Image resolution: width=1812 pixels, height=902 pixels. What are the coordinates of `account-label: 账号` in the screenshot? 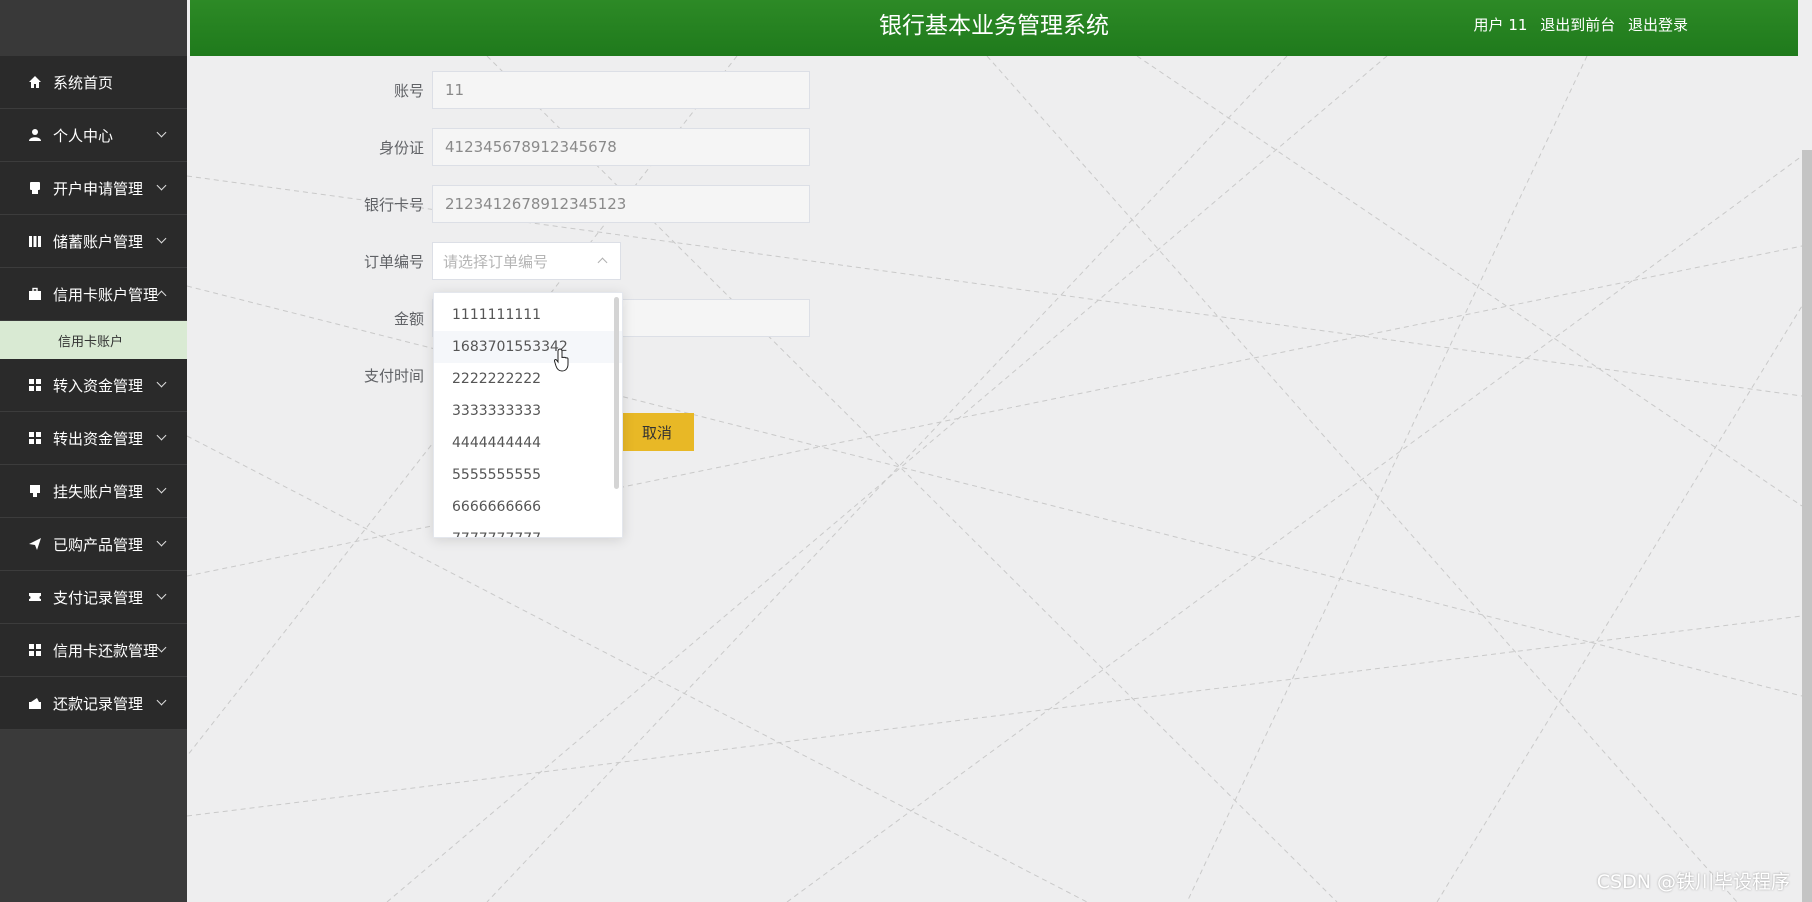 It's located at (408, 90).